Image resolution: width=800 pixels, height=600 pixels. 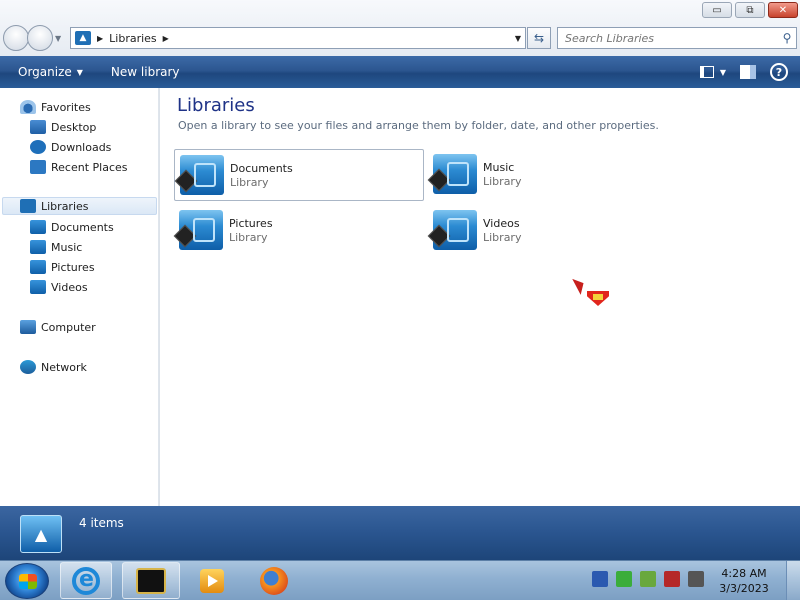 What do you see at coordinates (748, 72) in the screenshot?
I see `preview-pane-icon` at bounding box center [748, 72].